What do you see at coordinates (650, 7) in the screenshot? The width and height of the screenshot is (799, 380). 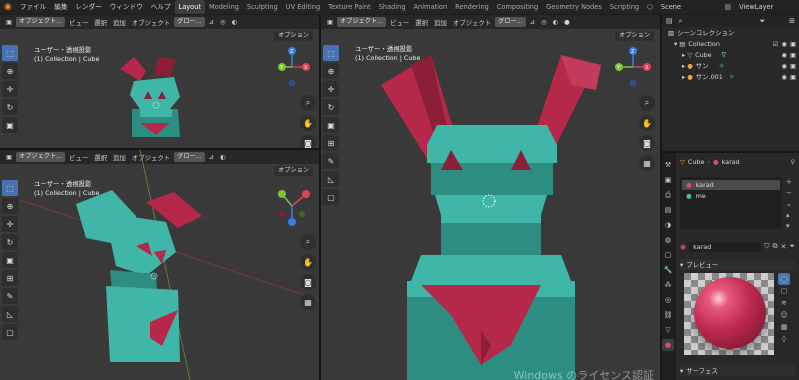 I see `scene-icon: ⬡` at bounding box center [650, 7].